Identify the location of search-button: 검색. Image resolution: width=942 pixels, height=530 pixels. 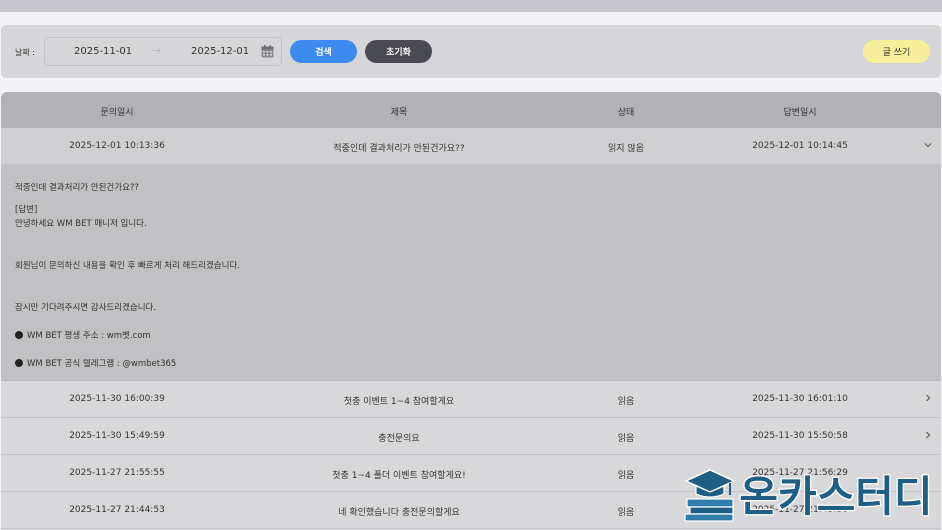
(323, 51).